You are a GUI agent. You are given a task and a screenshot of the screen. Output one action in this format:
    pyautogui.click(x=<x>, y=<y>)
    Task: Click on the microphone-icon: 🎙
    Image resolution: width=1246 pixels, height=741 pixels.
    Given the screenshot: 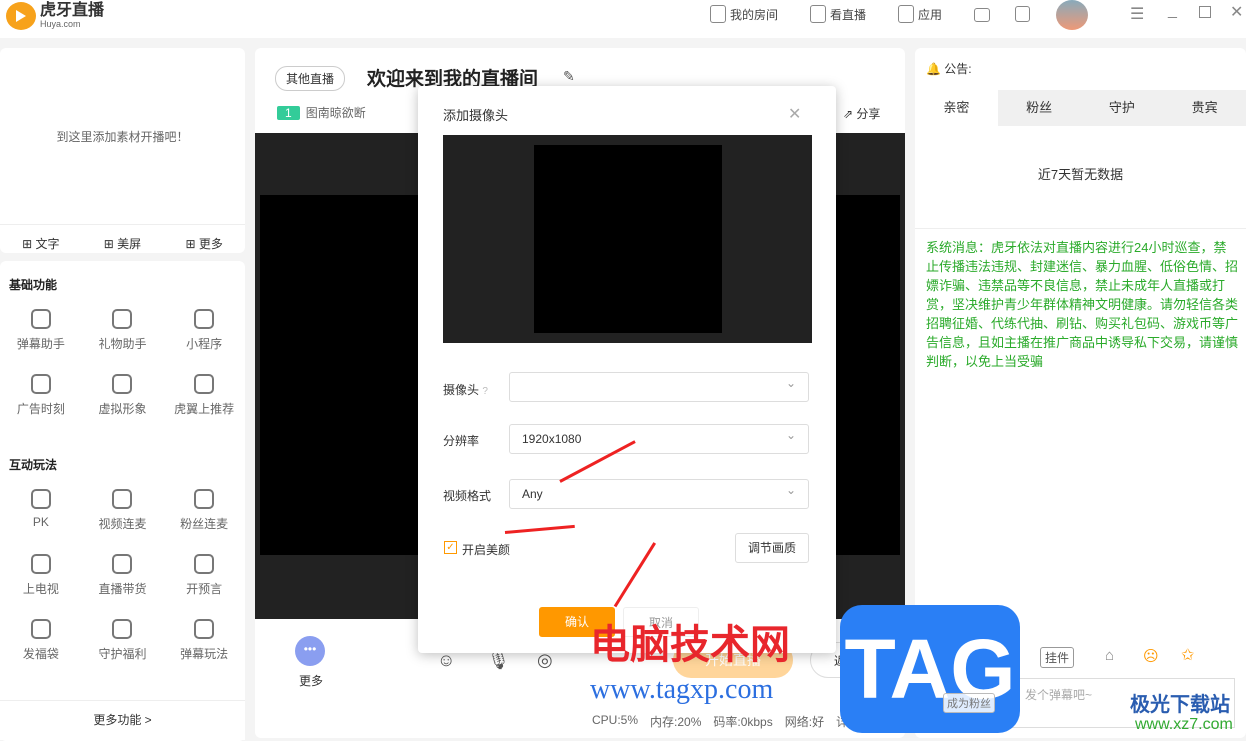 What is the action you would take?
    pyautogui.click(x=498, y=660)
    